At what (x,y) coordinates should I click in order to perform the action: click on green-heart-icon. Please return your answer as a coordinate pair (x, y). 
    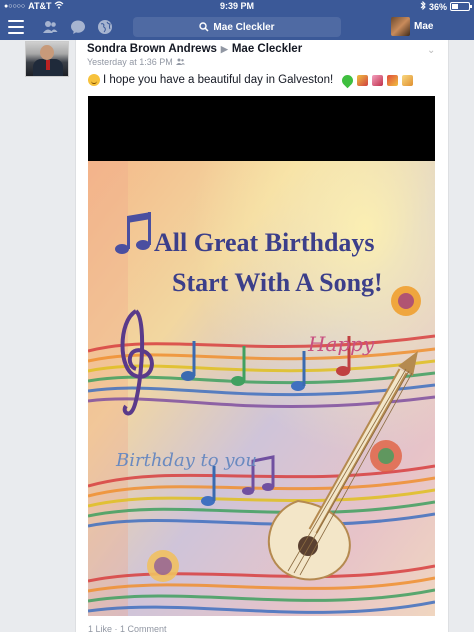
    Looking at the image, I should click on (347, 80).